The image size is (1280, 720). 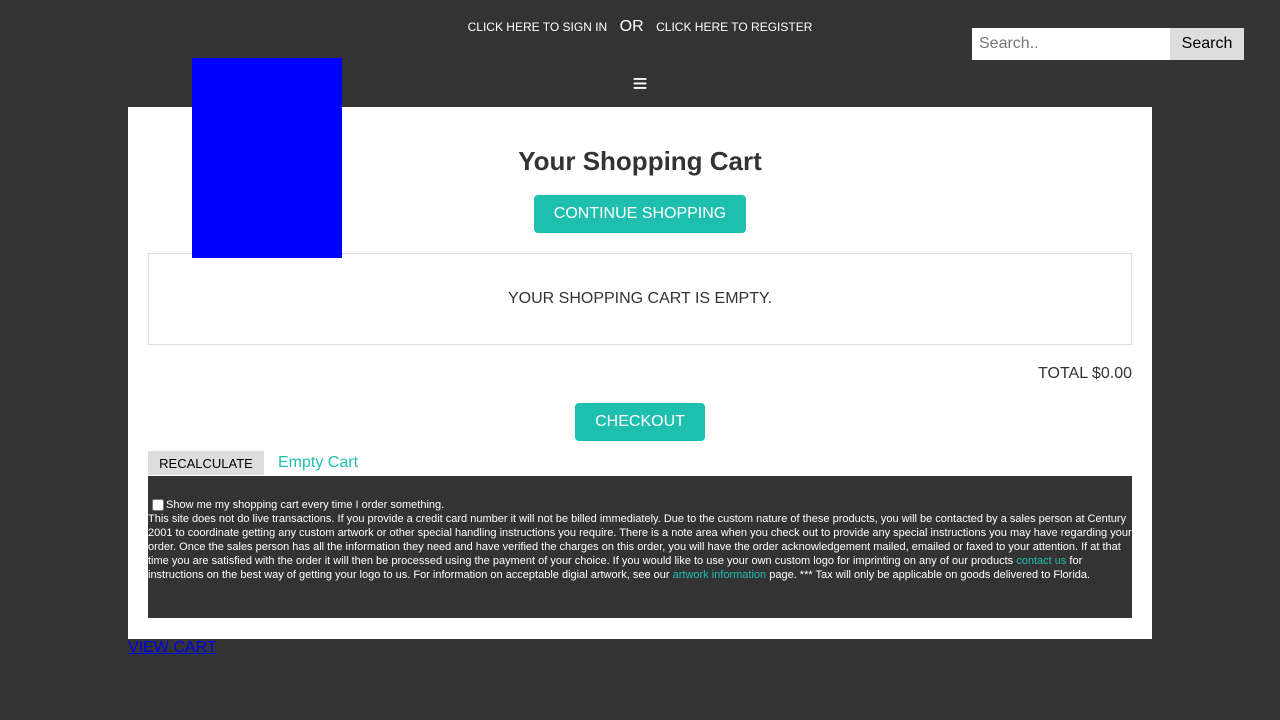 What do you see at coordinates (640, 422) in the screenshot?
I see `checkout-button: CHECKOUT` at bounding box center [640, 422].